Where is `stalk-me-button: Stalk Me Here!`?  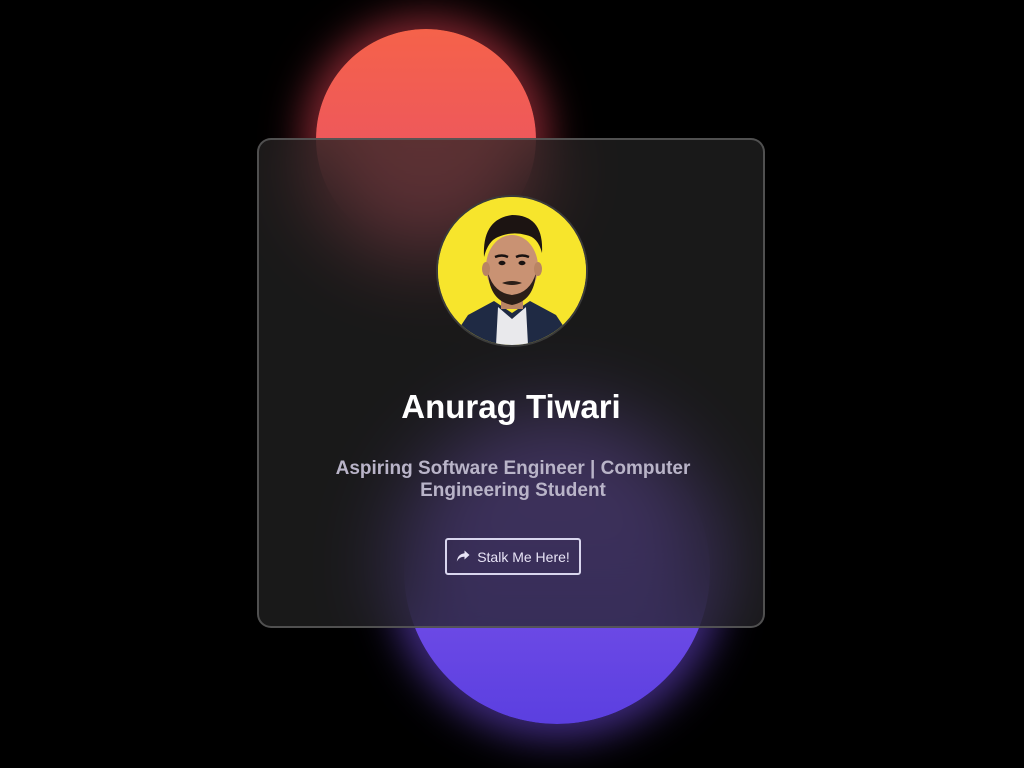 stalk-me-button: Stalk Me Here! is located at coordinates (513, 556).